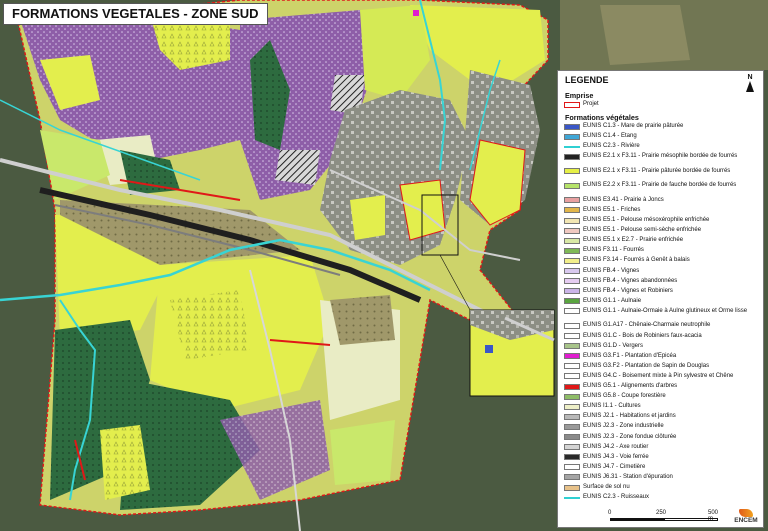  What do you see at coordinates (611, 146) in the screenshot?
I see `legend-label: EUNIS C2.3 - Rivière` at bounding box center [611, 146].